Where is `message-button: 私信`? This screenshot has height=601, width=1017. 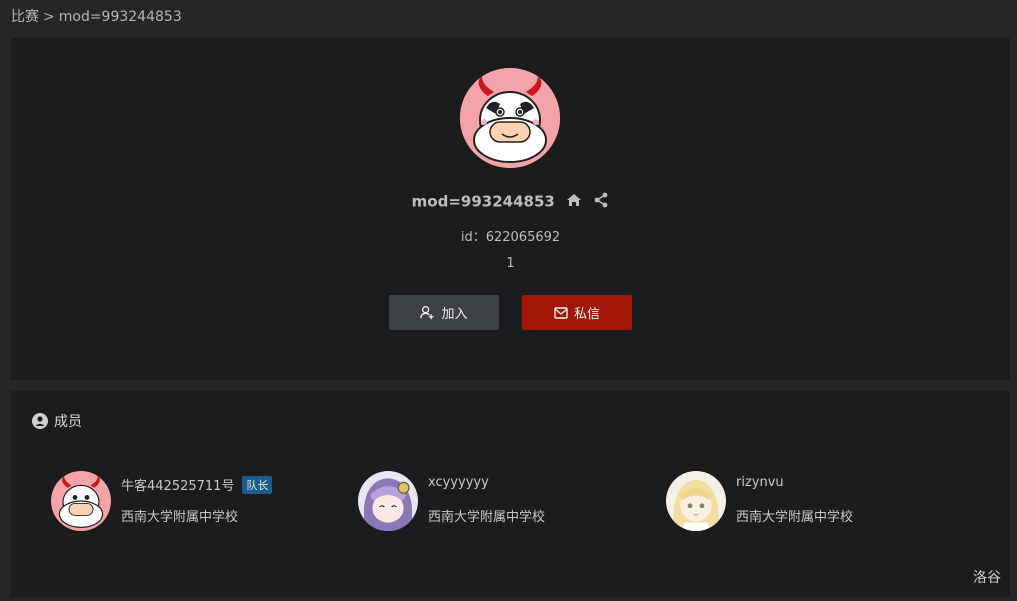
message-button: 私信 is located at coordinates (577, 312).